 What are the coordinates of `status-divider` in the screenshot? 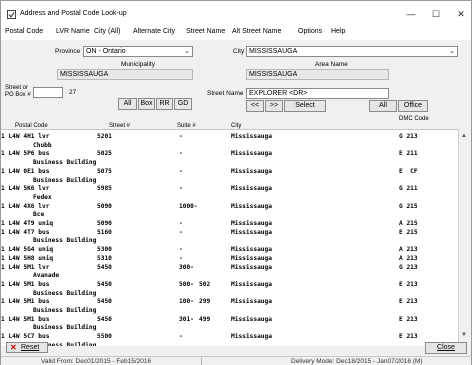 It's located at (201, 361).